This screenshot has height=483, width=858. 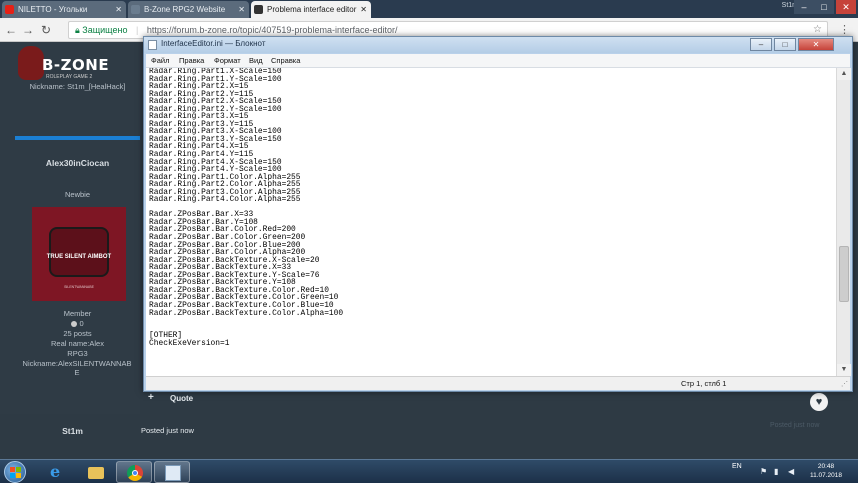 I want to click on reply-author: St1m, so click(x=72, y=431).